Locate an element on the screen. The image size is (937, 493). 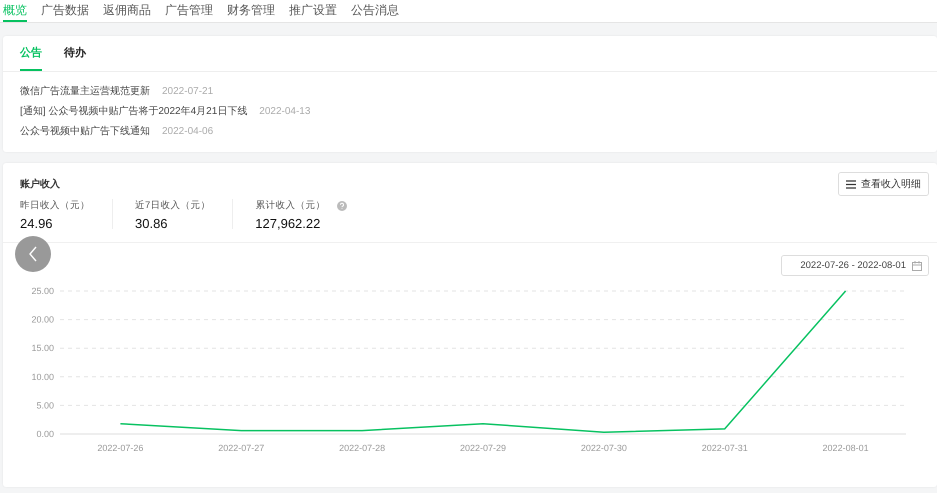
calendar-icon is located at coordinates (917, 265).